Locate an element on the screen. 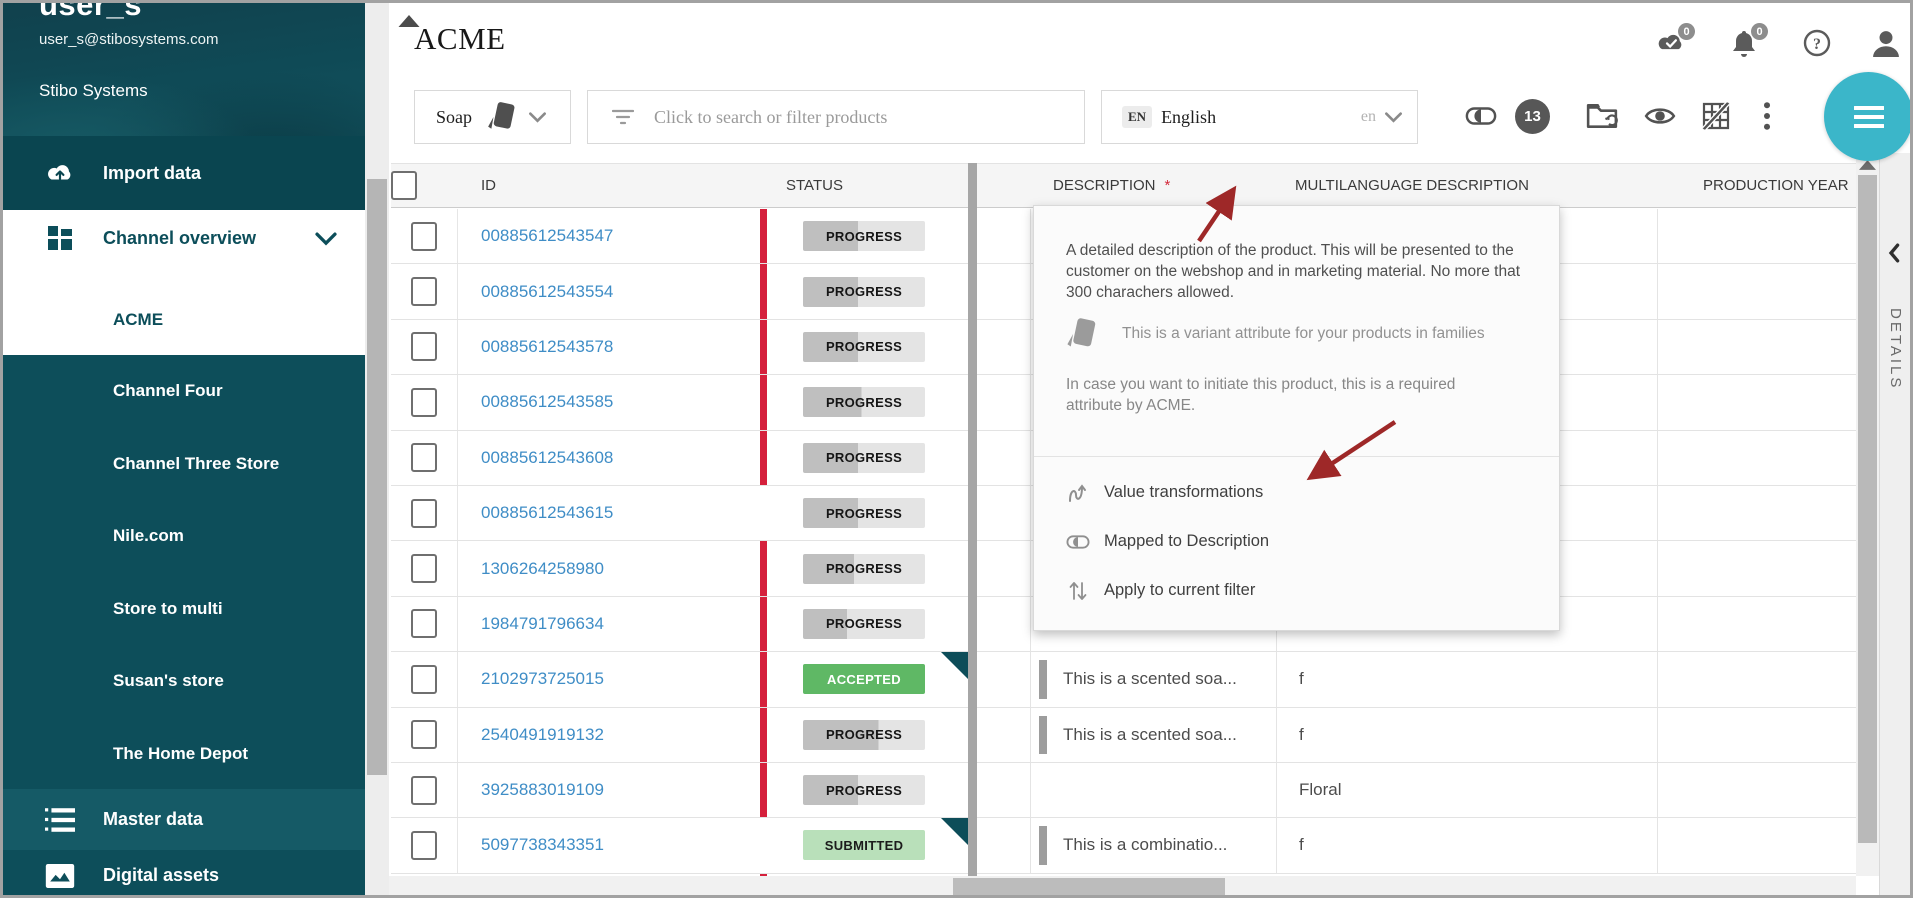 This screenshot has height=898, width=1913. column-header-production-year: PRODUCTION YEAR is located at coordinates (1757, 185).